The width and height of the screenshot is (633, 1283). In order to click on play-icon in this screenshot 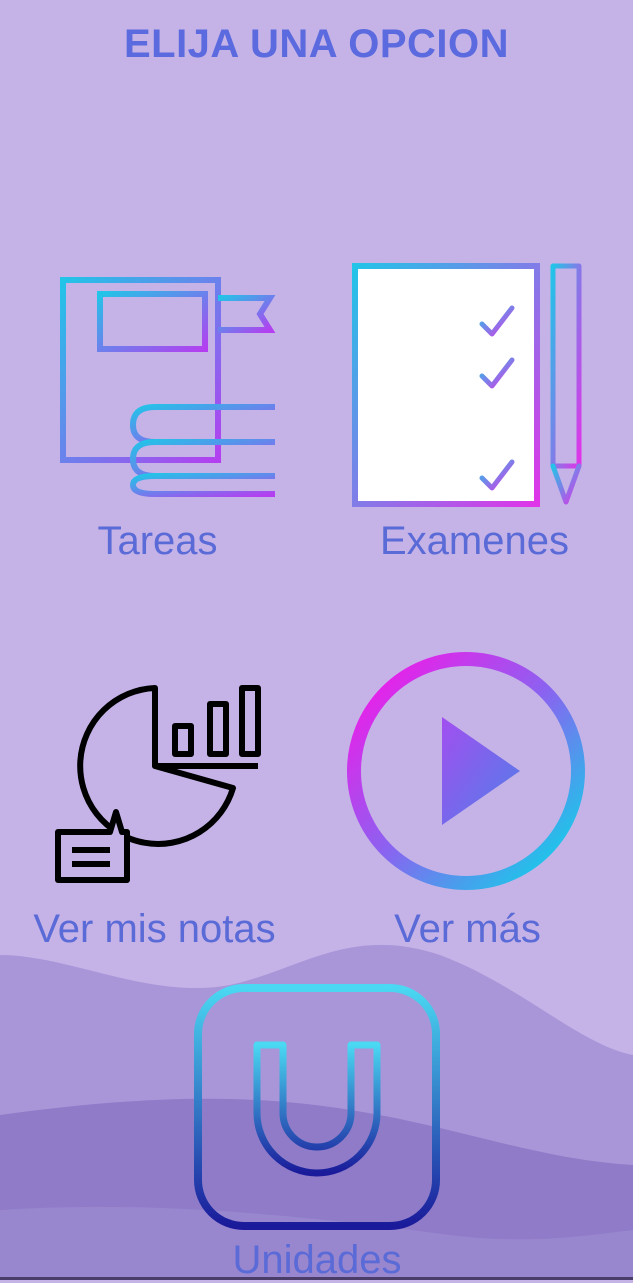, I will do `click(466, 771)`.